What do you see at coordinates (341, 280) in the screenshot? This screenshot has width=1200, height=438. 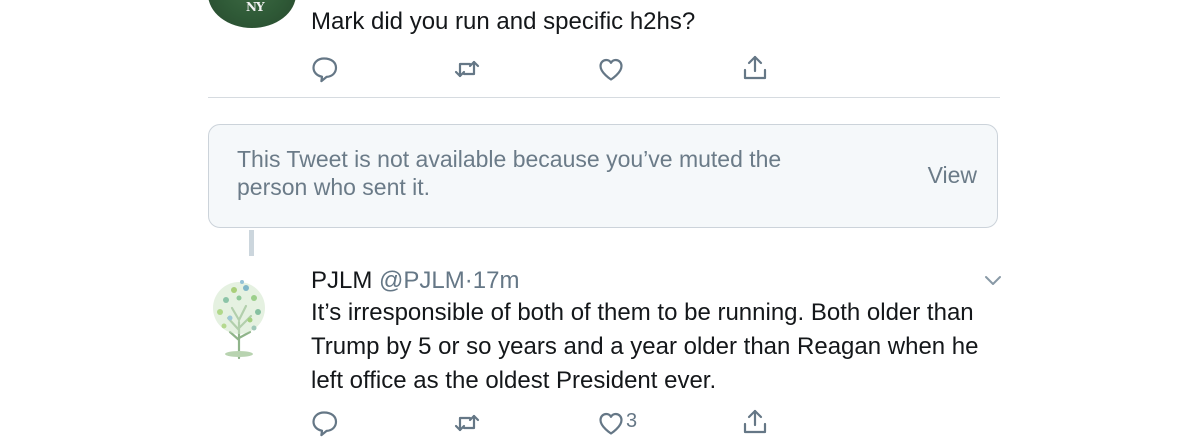 I see `display-name: PJLM` at bounding box center [341, 280].